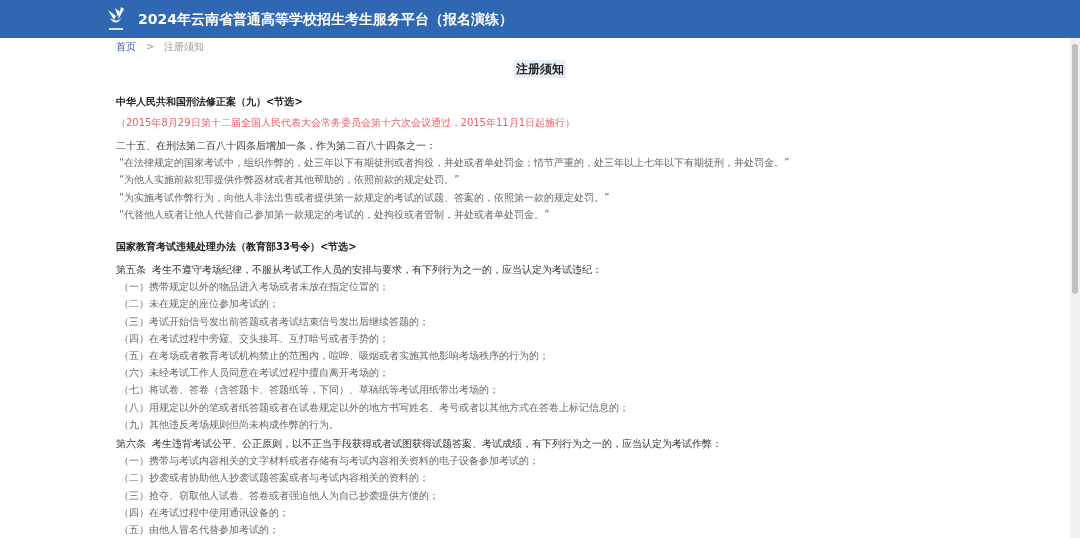 The width and height of the screenshot is (1080, 538). Describe the element at coordinates (150, 47) in the screenshot. I see `breadcrumb-text: >` at that location.